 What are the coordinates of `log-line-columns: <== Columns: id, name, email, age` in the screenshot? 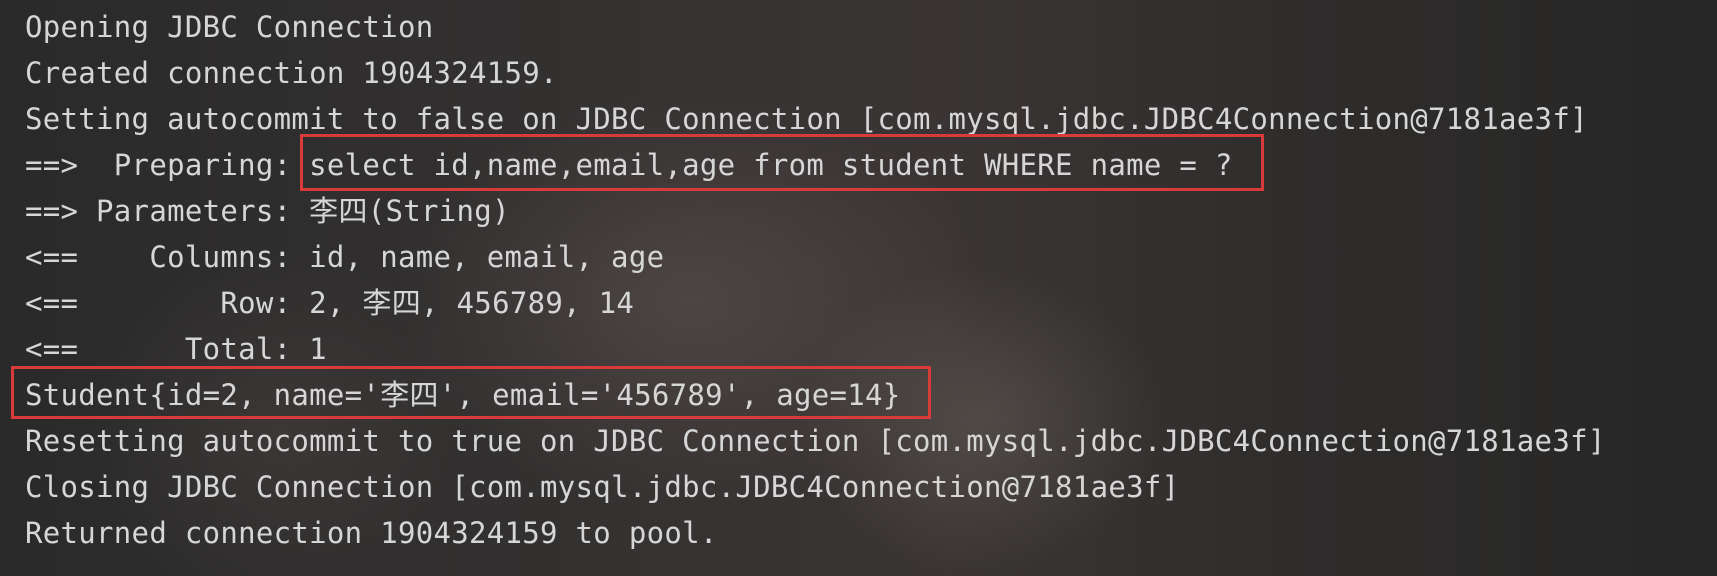 It's located at (345, 257).